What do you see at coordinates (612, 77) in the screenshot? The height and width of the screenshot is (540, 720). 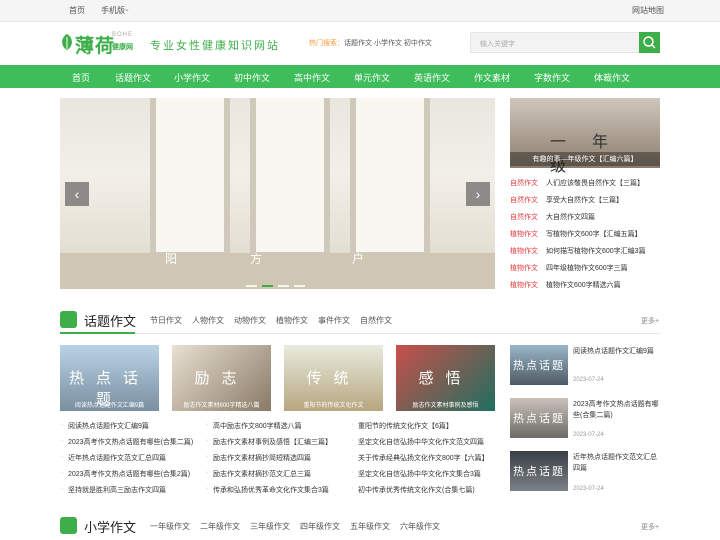 I see `nav-item-genre: 体裁作文` at bounding box center [612, 77].